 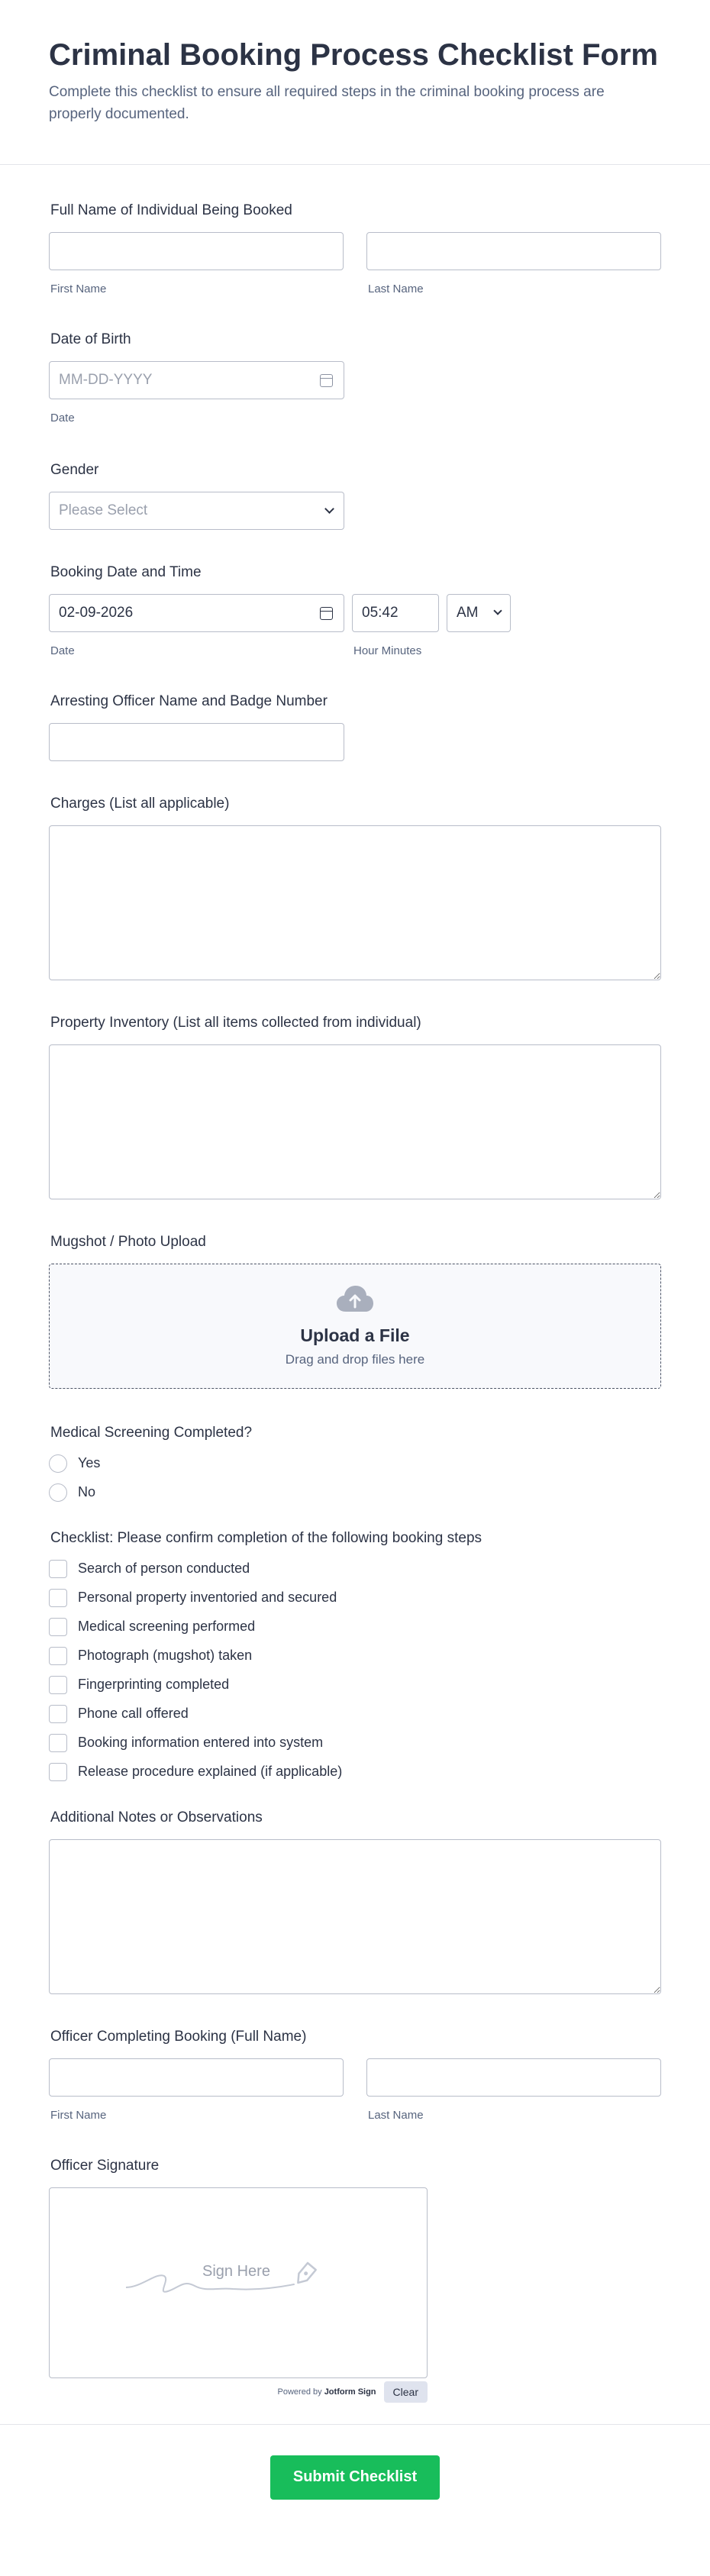 I want to click on charges-question: Charges (List all applicable), so click(x=355, y=887).